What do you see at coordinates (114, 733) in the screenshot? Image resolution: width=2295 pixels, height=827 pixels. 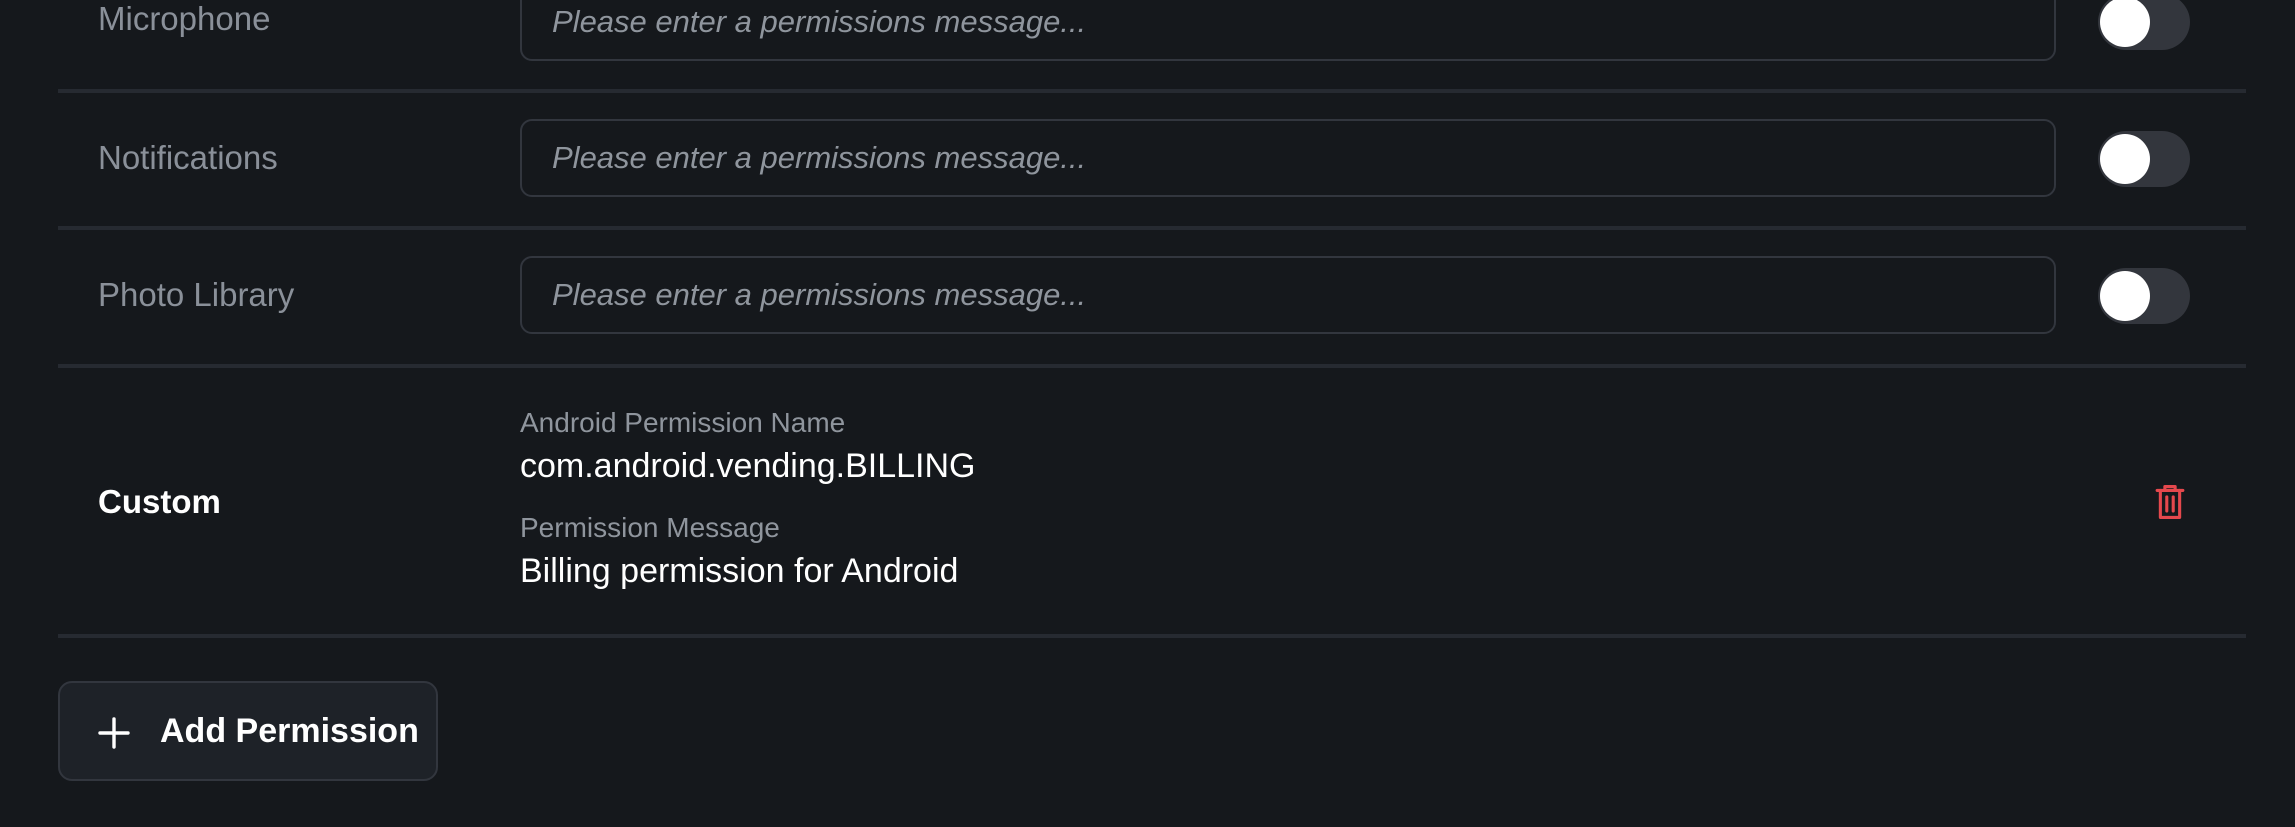 I see `plus-icon` at bounding box center [114, 733].